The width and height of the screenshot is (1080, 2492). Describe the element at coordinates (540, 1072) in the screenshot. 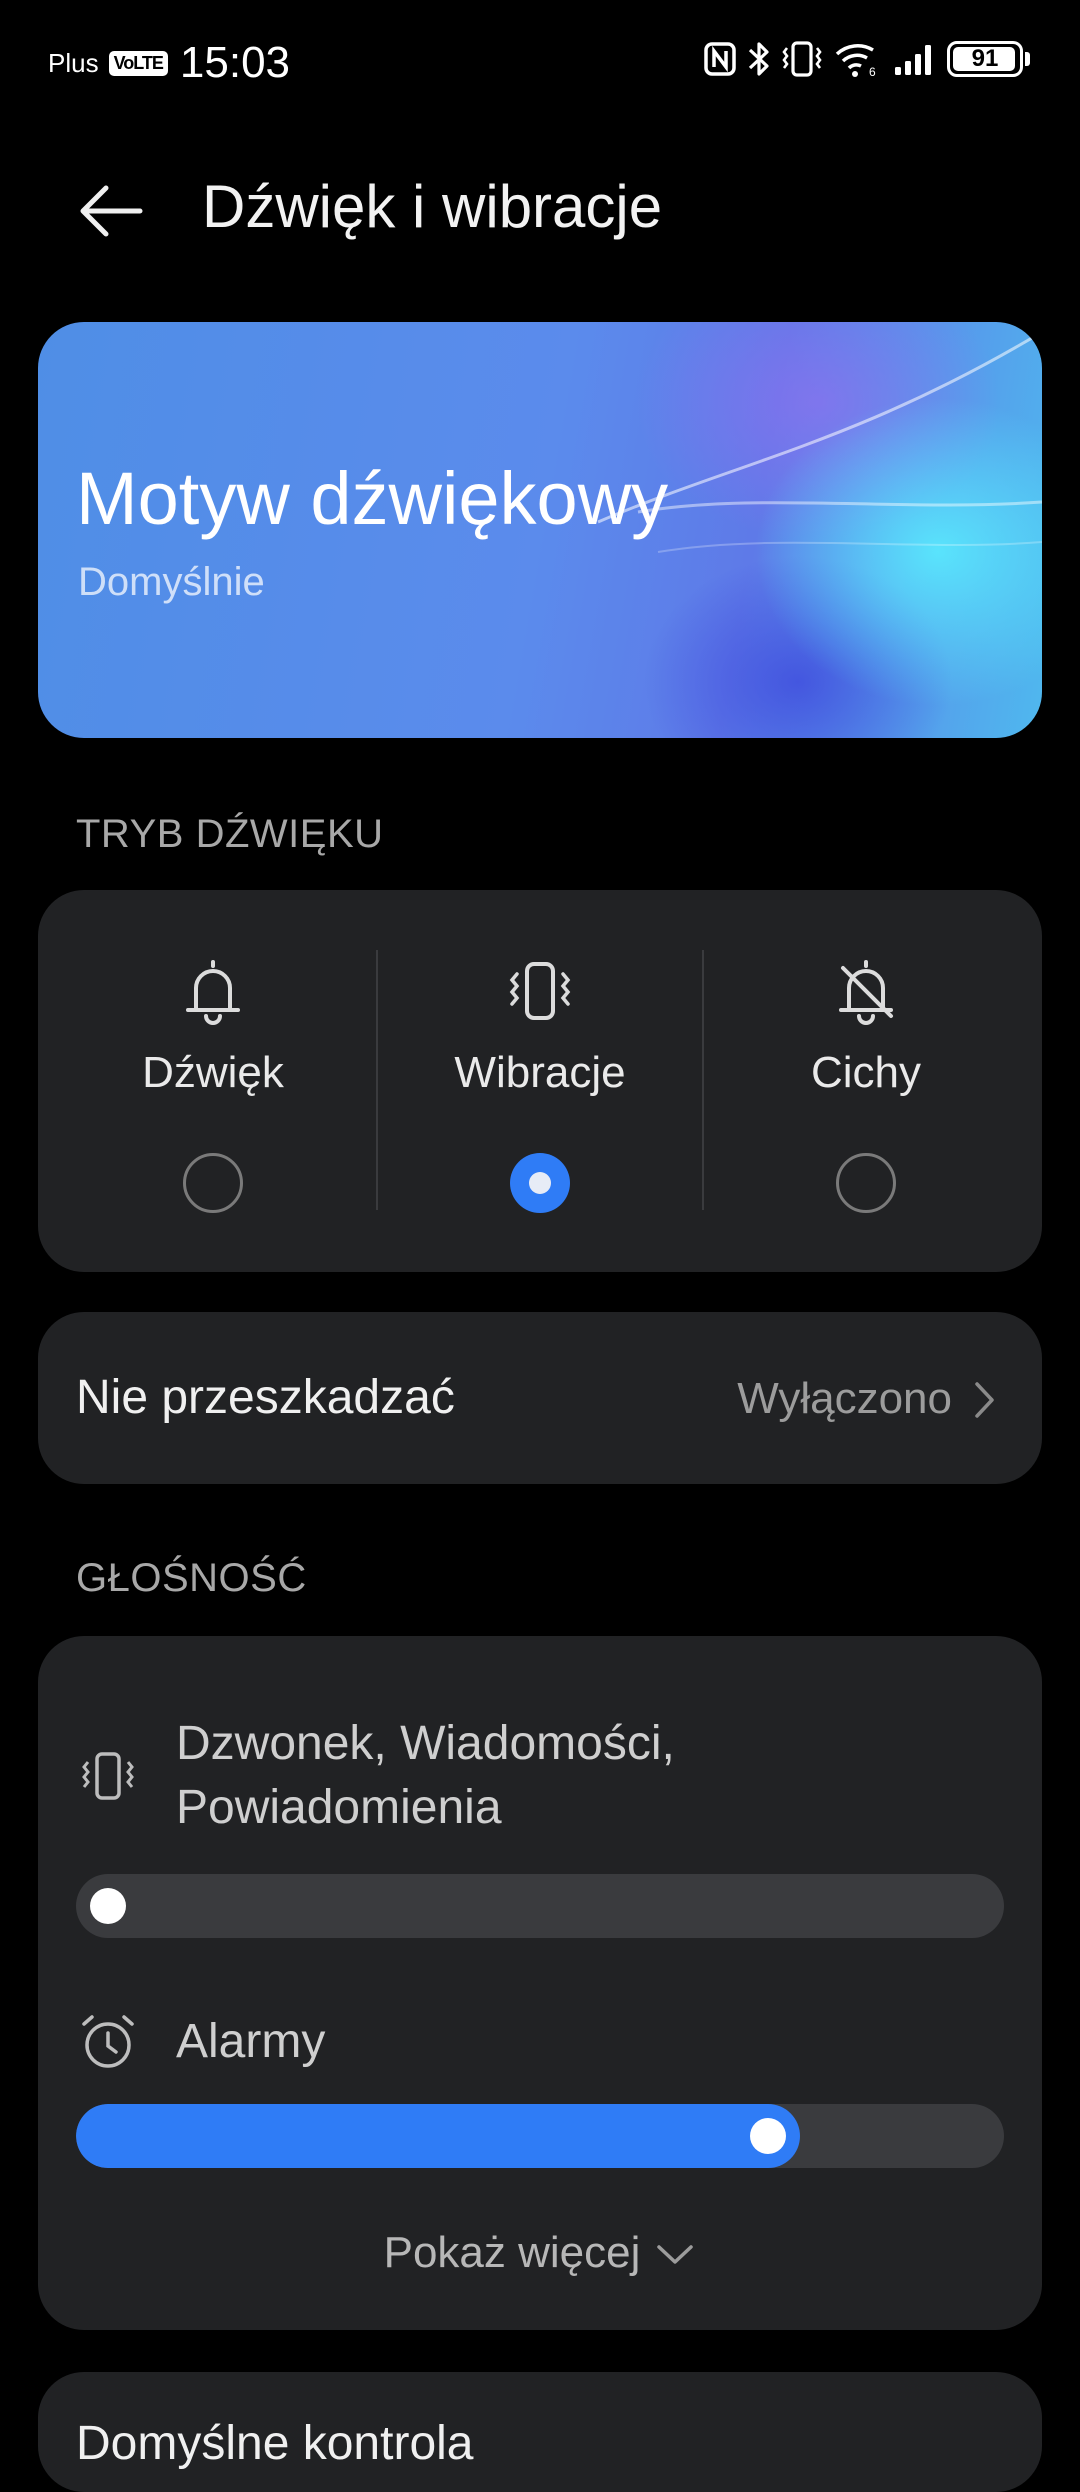

I see `mode-label-vibrate: Wibracje` at that location.